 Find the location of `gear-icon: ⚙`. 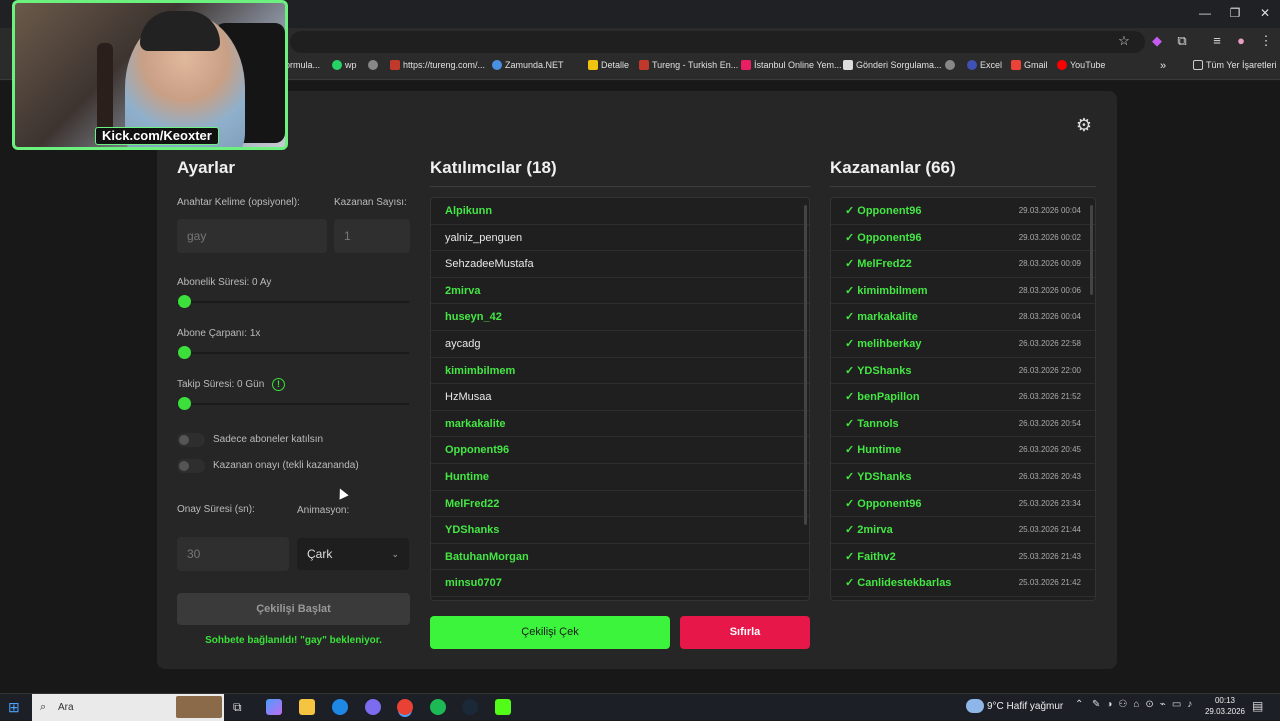

gear-icon: ⚙ is located at coordinates (1084, 125).